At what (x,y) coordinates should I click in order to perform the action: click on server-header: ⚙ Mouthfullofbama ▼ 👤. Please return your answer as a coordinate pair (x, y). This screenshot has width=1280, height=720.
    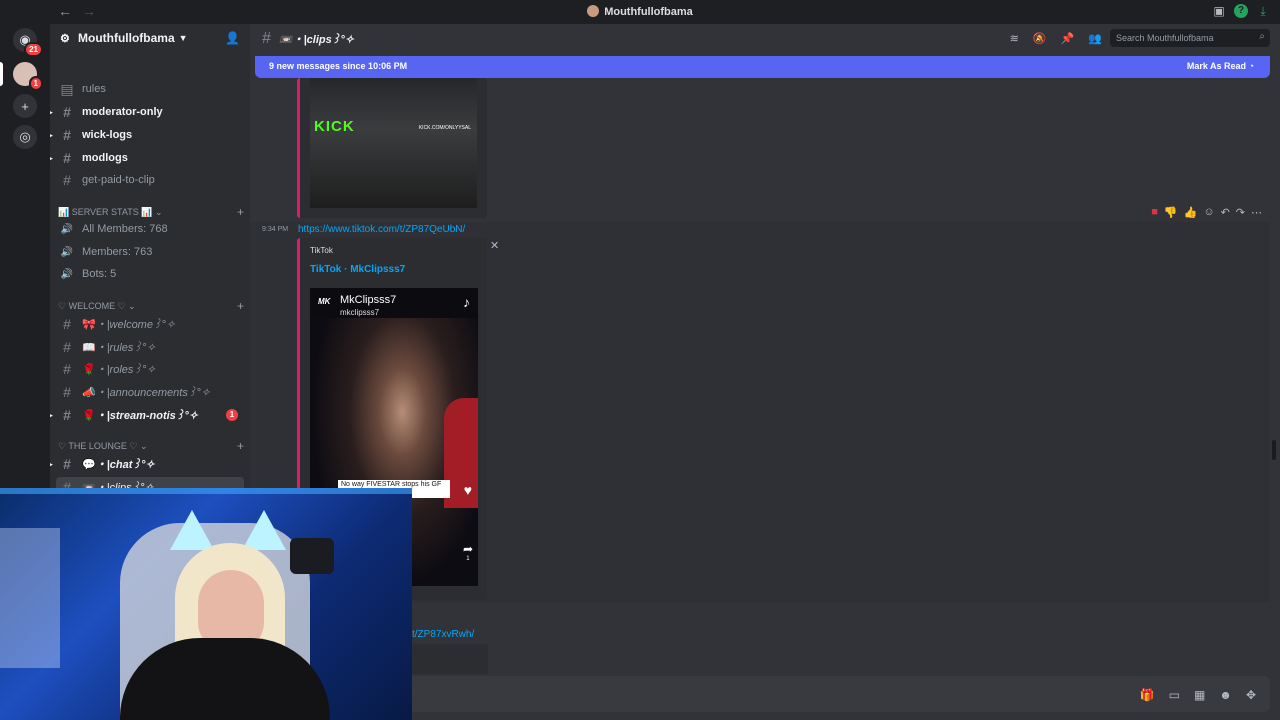
    Looking at the image, I should click on (150, 38).